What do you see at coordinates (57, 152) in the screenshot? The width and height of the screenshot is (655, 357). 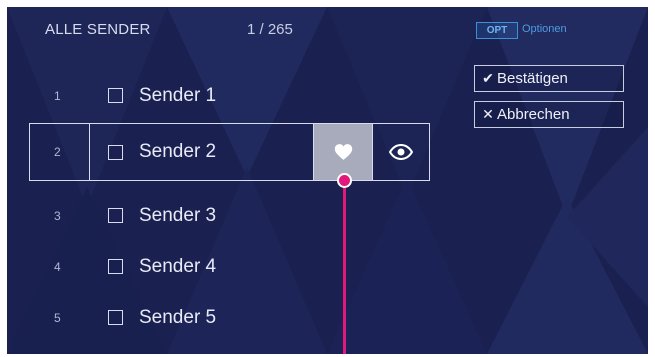 I see `channel-number: 2` at bounding box center [57, 152].